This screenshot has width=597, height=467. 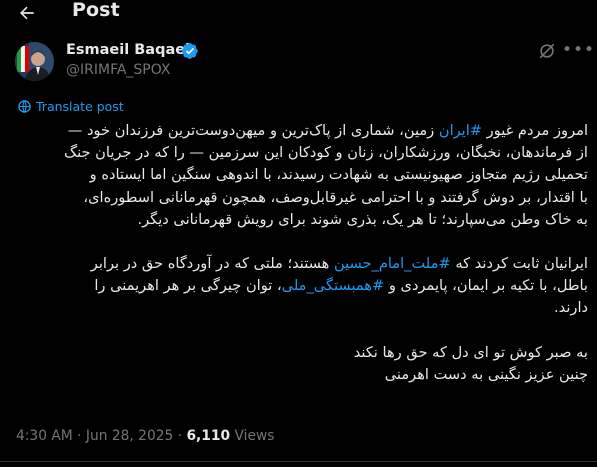 What do you see at coordinates (298, 461) in the screenshot?
I see `divider` at bounding box center [298, 461].